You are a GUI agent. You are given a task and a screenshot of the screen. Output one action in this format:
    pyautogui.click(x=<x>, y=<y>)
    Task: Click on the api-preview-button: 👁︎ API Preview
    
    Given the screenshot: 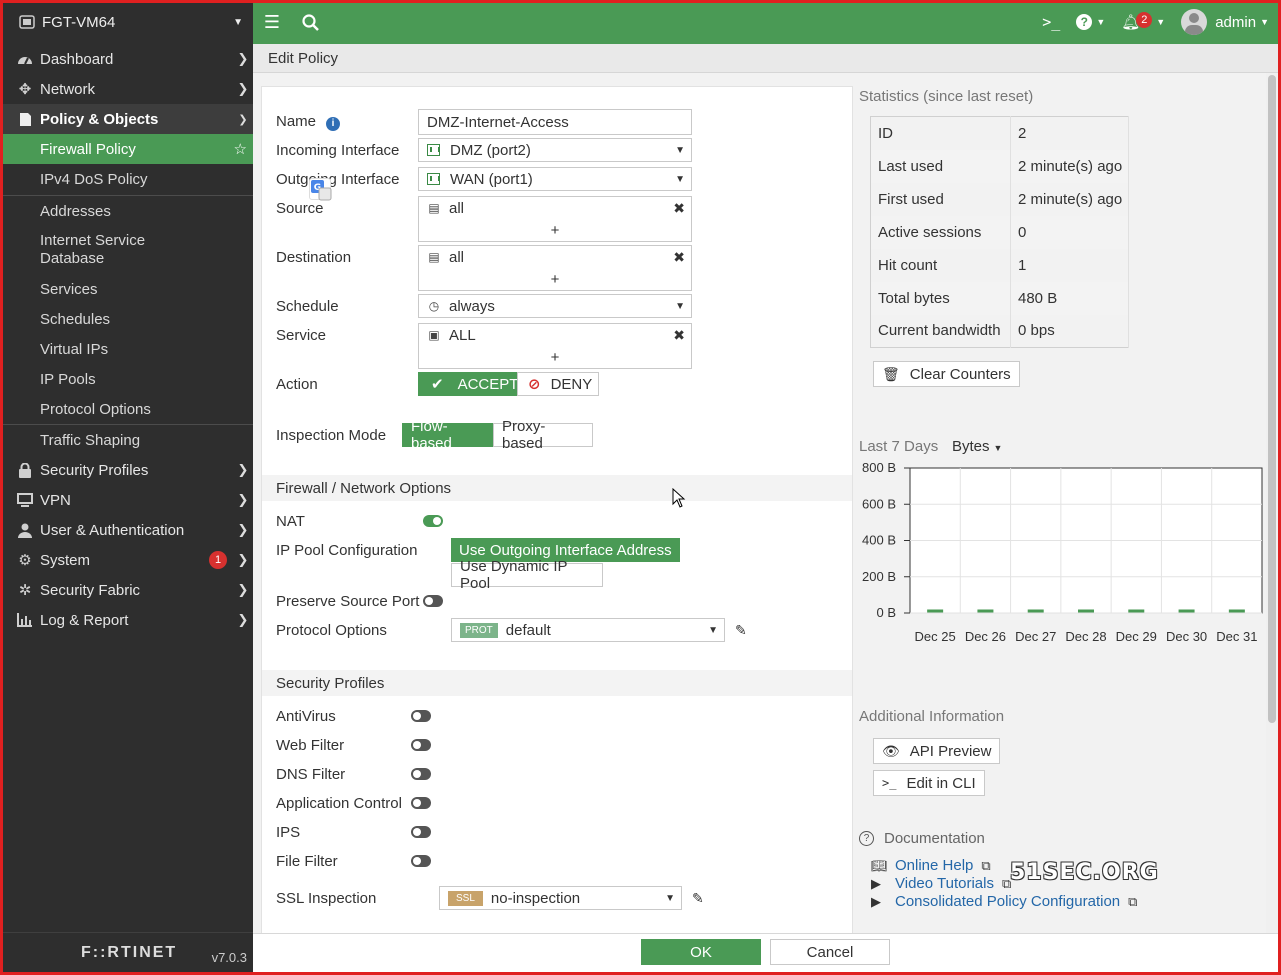 What is the action you would take?
    pyautogui.click(x=937, y=751)
    